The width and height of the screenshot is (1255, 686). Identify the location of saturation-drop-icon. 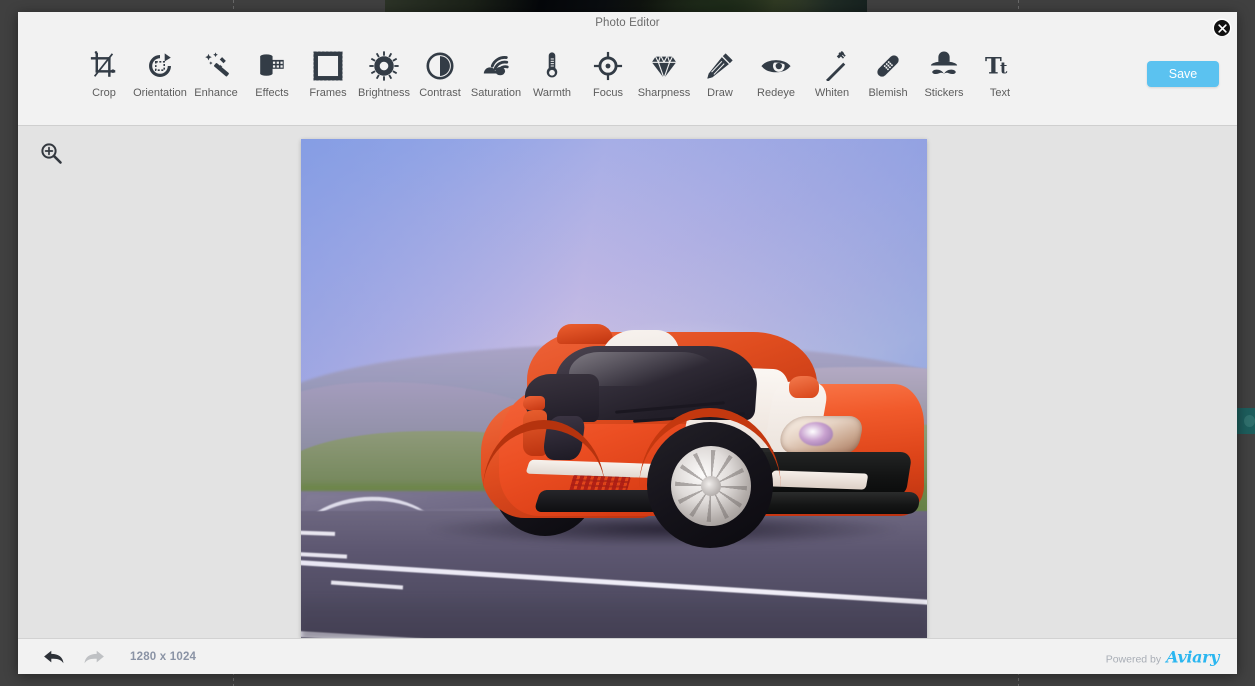
(496, 66).